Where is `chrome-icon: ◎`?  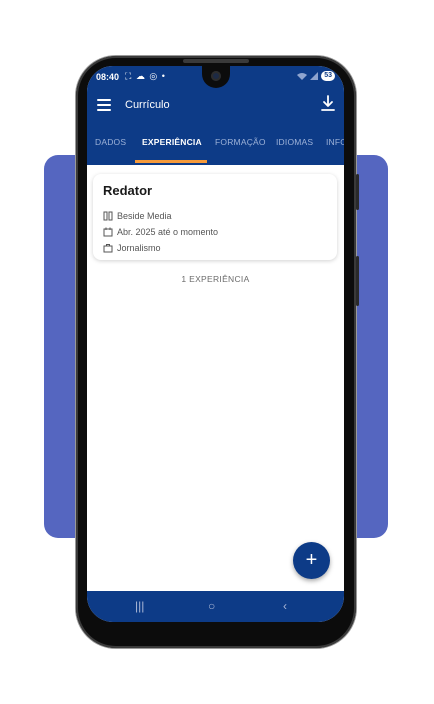
chrome-icon: ◎ is located at coordinates (154, 76).